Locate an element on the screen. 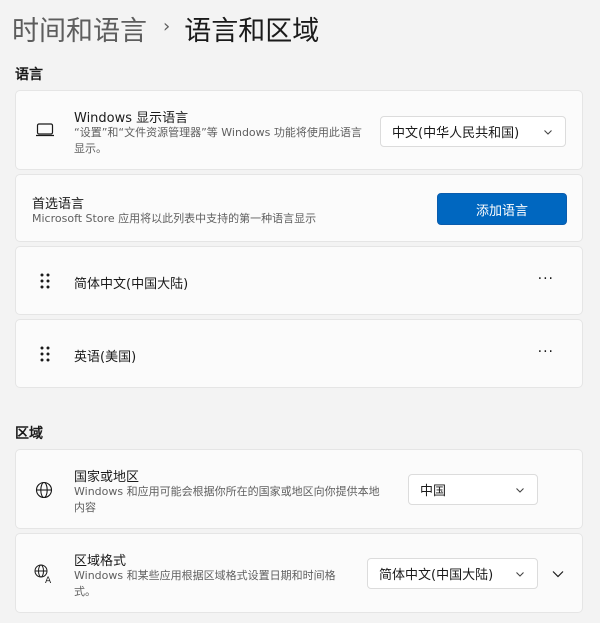 The height and width of the screenshot is (623, 600). regional-format-selected: 简体中文(中国大陆) is located at coordinates (436, 575).